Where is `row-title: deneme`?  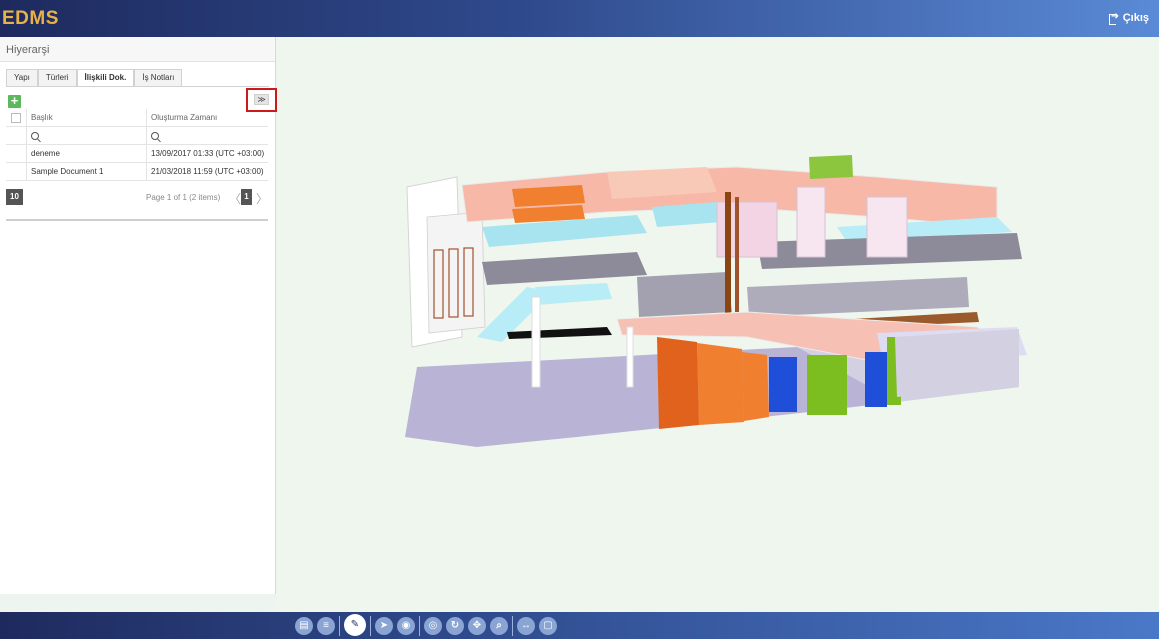
row-title: deneme is located at coordinates (87, 153).